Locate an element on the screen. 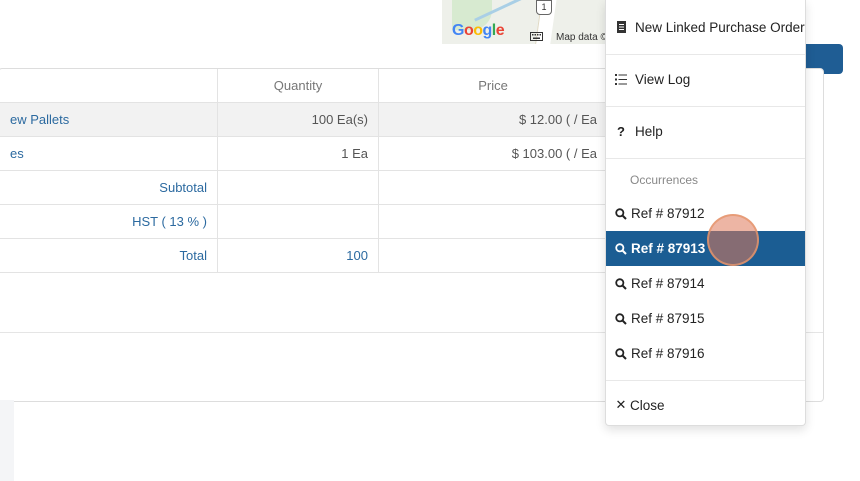 The width and height of the screenshot is (860, 481). occurrence-item-87915: Ref # 87915 is located at coordinates (705, 318).